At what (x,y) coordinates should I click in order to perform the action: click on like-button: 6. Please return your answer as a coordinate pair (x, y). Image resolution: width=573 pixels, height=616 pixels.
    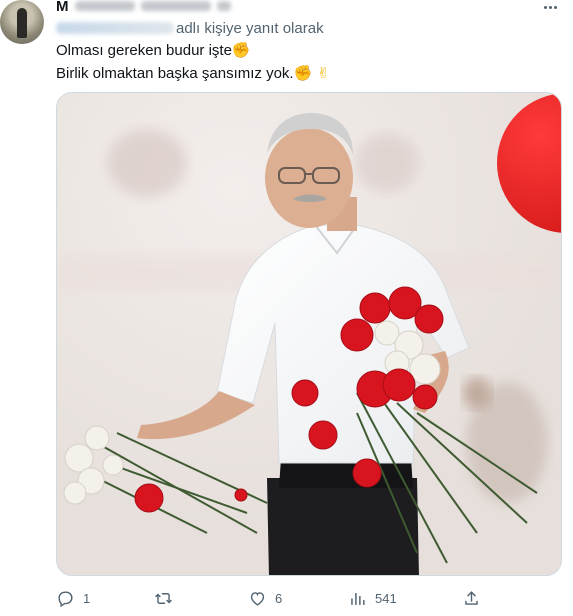
    Looking at the image, I should click on (265, 598).